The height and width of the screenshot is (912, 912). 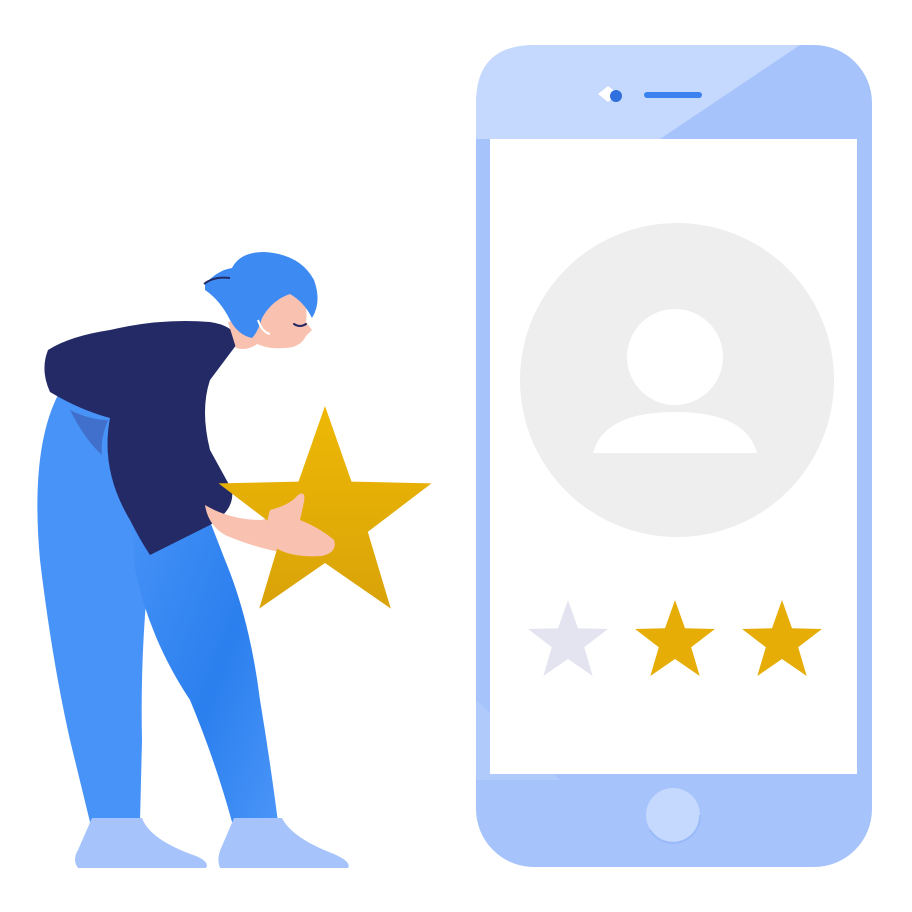 What do you see at coordinates (141, 843) in the screenshot?
I see `person-back-shoe` at bounding box center [141, 843].